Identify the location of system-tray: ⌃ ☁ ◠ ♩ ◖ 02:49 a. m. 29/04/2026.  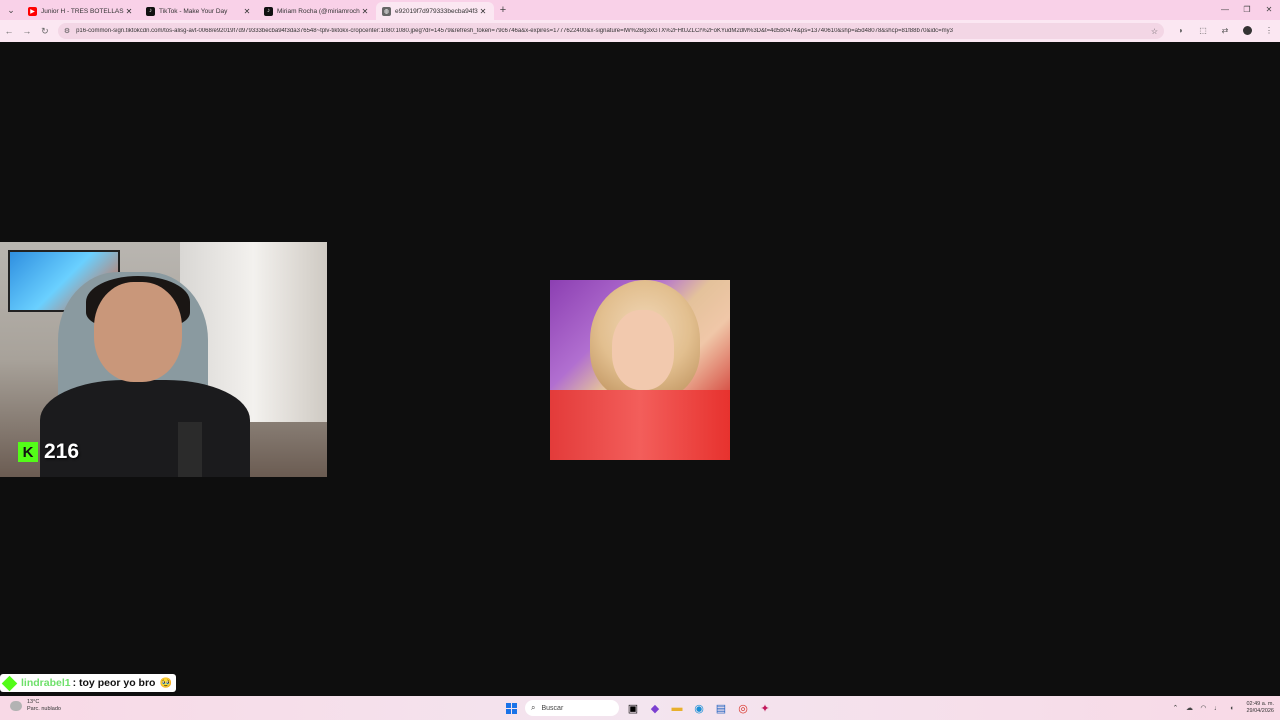
(1221, 708).